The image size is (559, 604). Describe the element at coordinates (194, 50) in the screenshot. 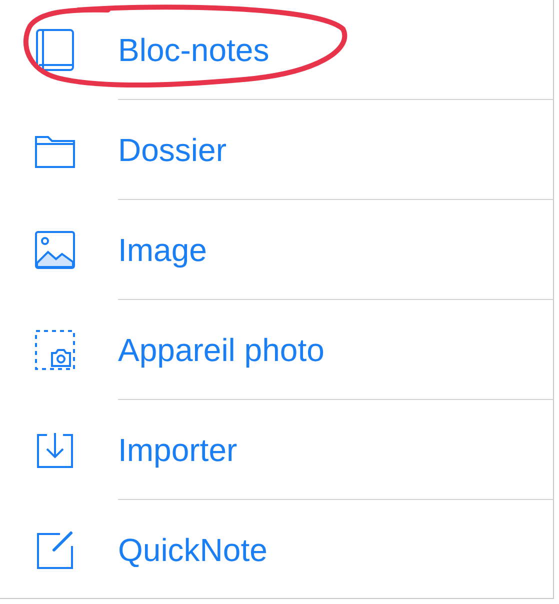

I see `menu-item: Bloc-notes` at that location.